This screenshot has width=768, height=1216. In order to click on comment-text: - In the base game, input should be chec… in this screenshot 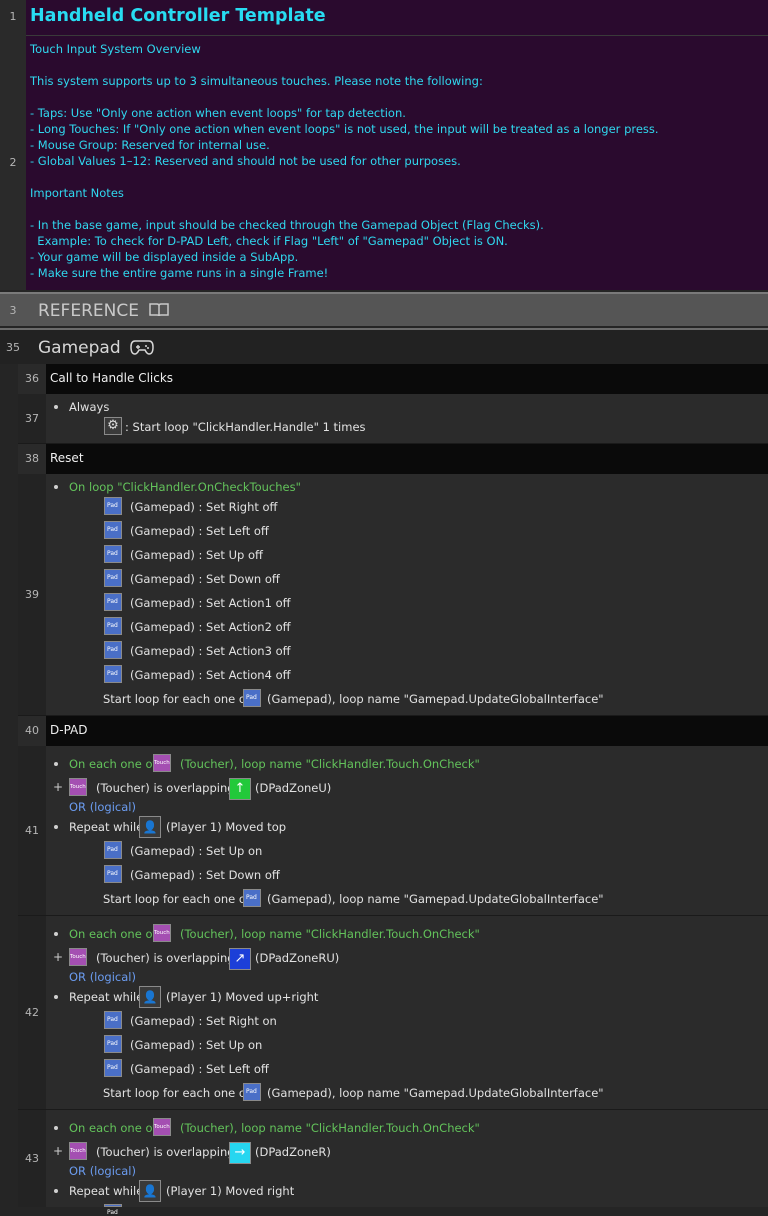, I will do `click(287, 225)`.